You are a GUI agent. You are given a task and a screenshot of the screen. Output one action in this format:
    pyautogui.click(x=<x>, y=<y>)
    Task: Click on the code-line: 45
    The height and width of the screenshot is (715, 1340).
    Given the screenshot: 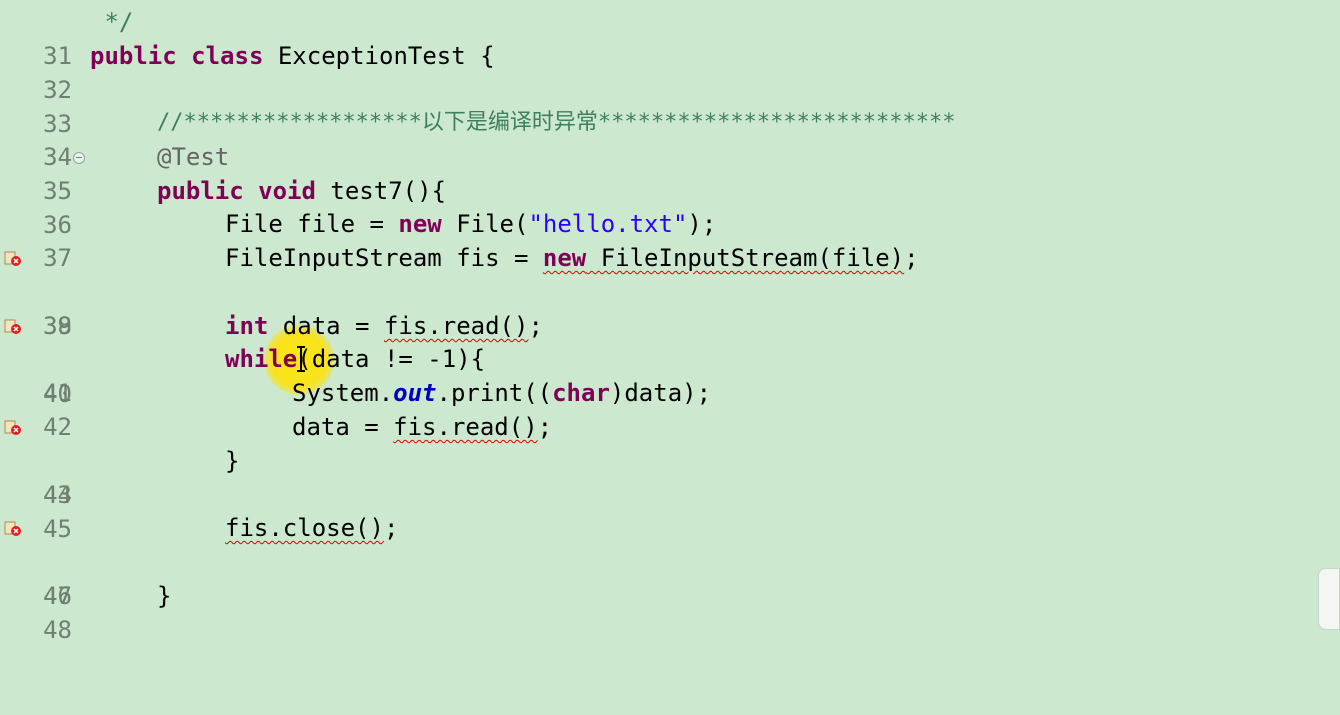 What is the action you would take?
    pyautogui.click(x=670, y=510)
    